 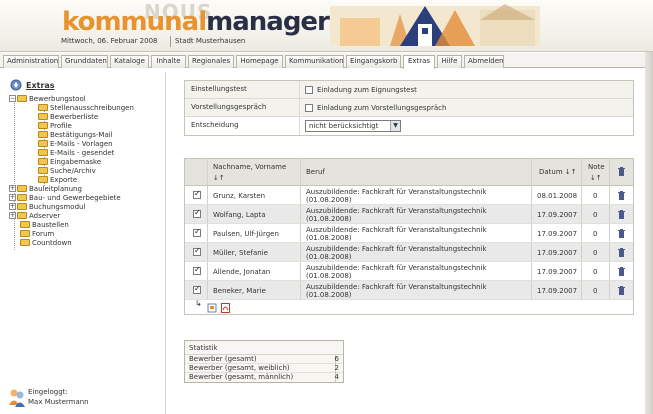 What do you see at coordinates (241, 272) in the screenshot?
I see `applicant-name: Allende, Jonatan` at bounding box center [241, 272].